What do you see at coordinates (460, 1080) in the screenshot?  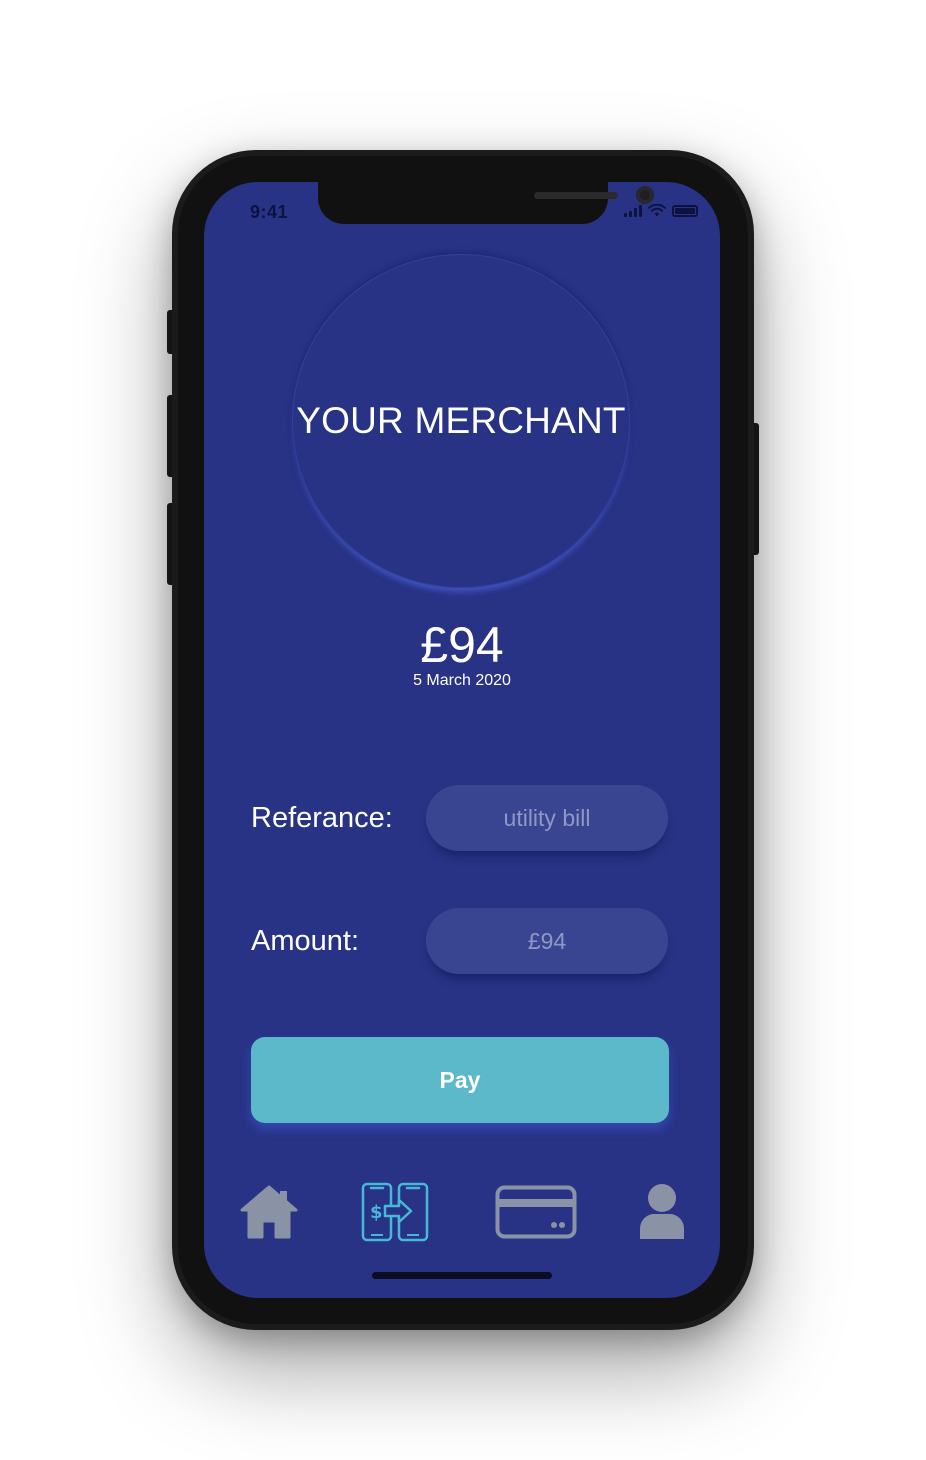 I see `pay-button: Pay` at bounding box center [460, 1080].